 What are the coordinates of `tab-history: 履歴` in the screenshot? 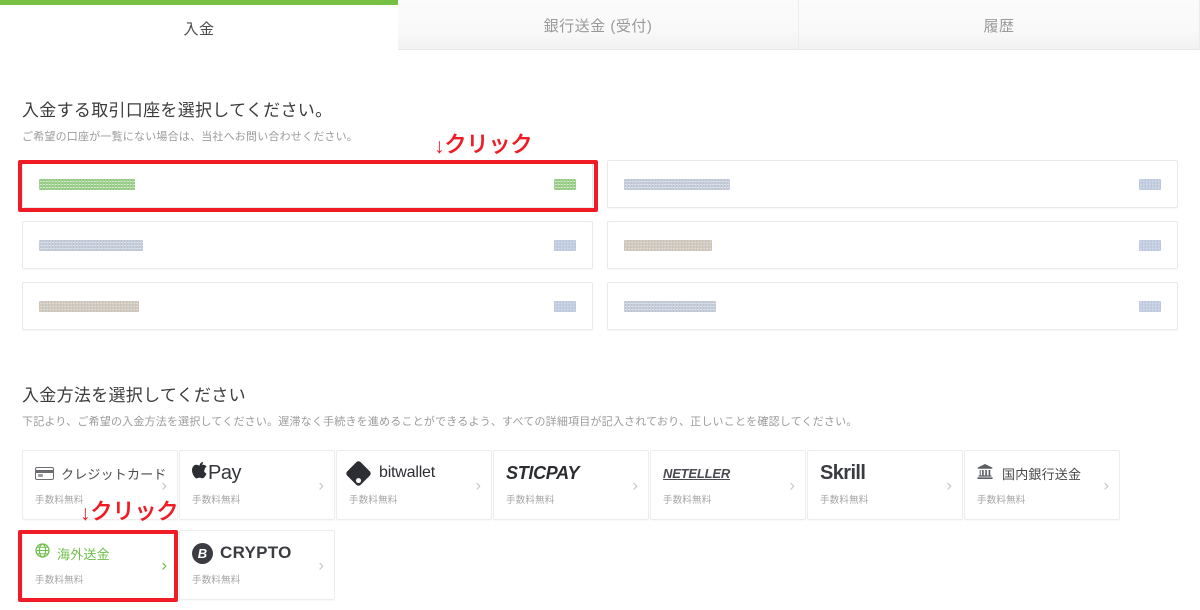 It's located at (999, 25).